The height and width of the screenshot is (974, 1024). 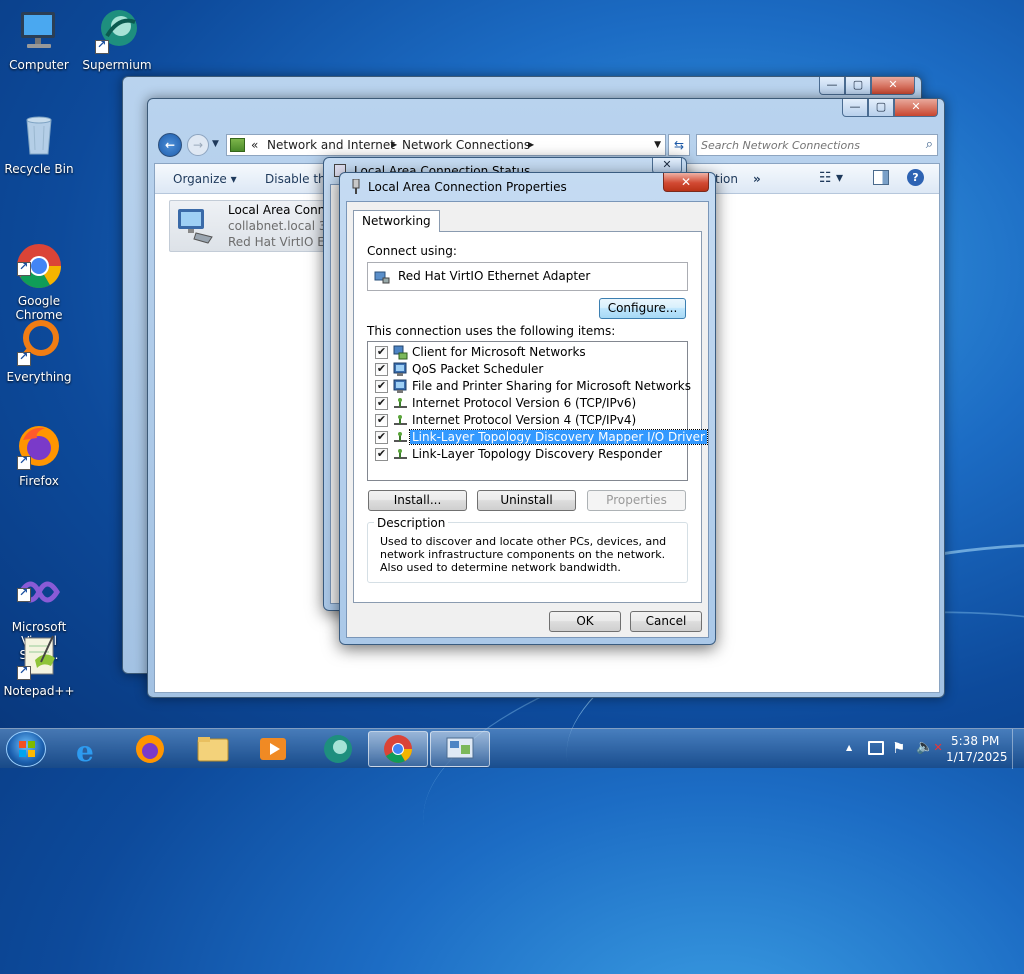 I want to click on supermium-icon, so click(x=338, y=749).